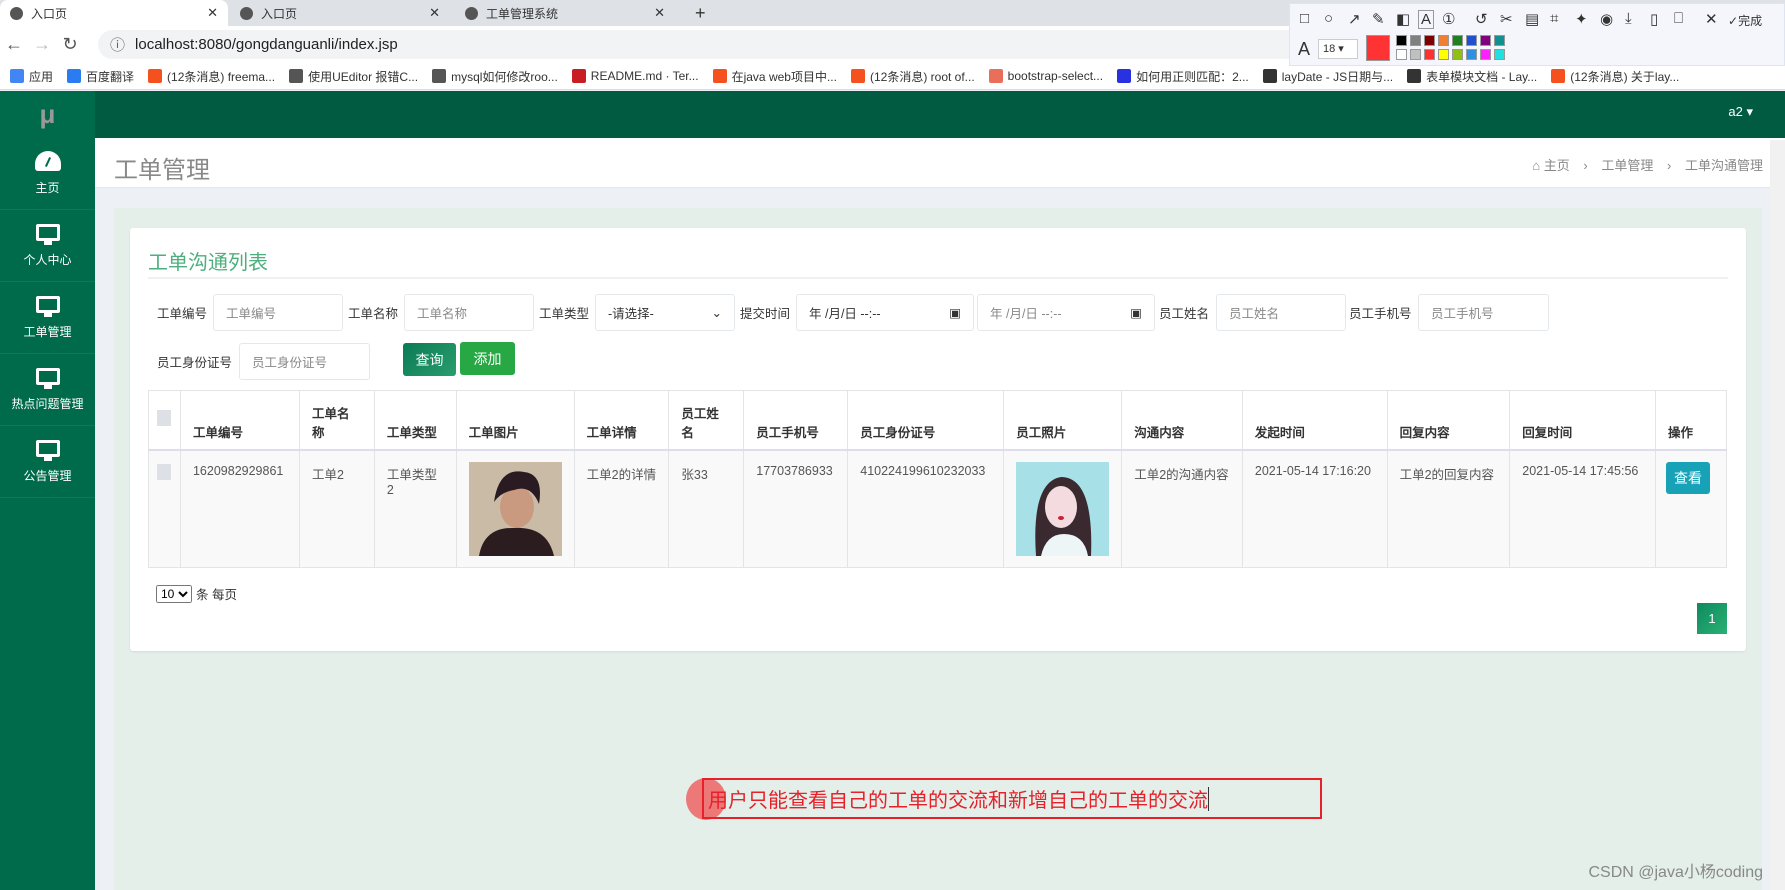 This screenshot has width=1785, height=890. What do you see at coordinates (1627, 165) in the screenshot?
I see `breadcrumb-orders: 工单管理` at bounding box center [1627, 165].